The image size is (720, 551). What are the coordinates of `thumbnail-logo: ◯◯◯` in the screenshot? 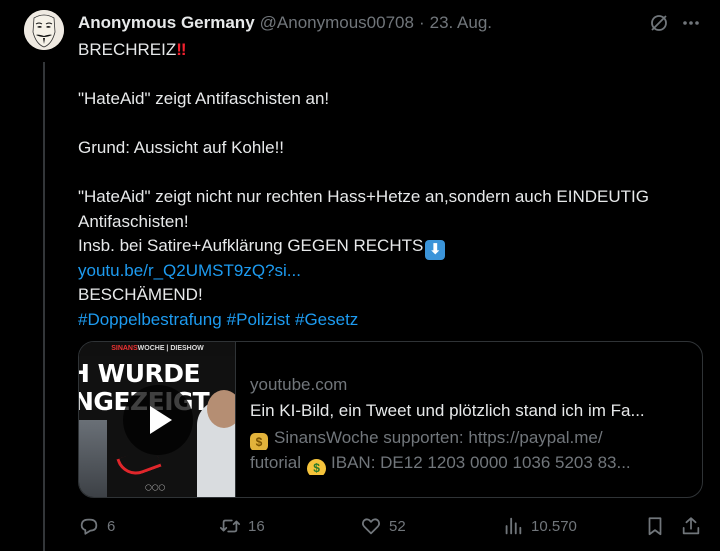 It's located at (155, 488).